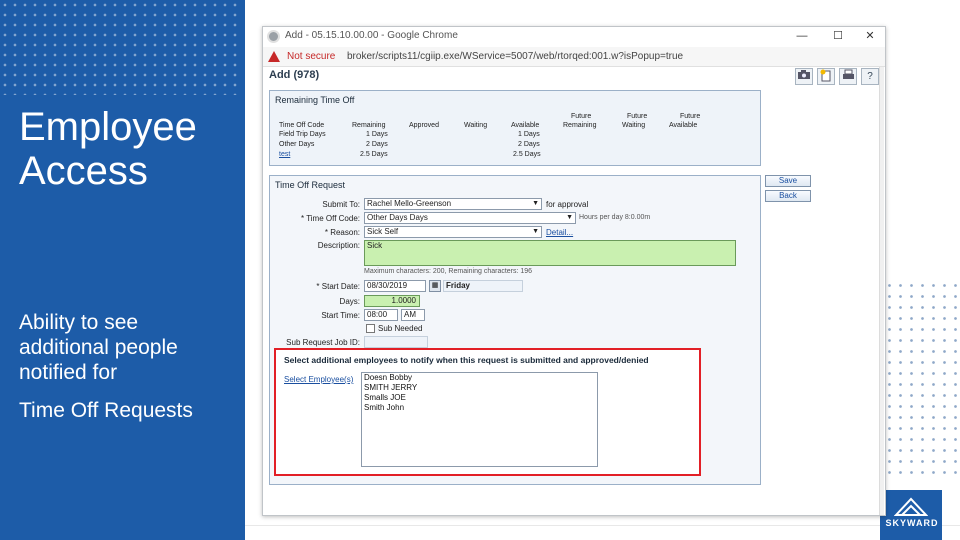  I want to click on col-remaining-header: Remaining, so click(369, 125).